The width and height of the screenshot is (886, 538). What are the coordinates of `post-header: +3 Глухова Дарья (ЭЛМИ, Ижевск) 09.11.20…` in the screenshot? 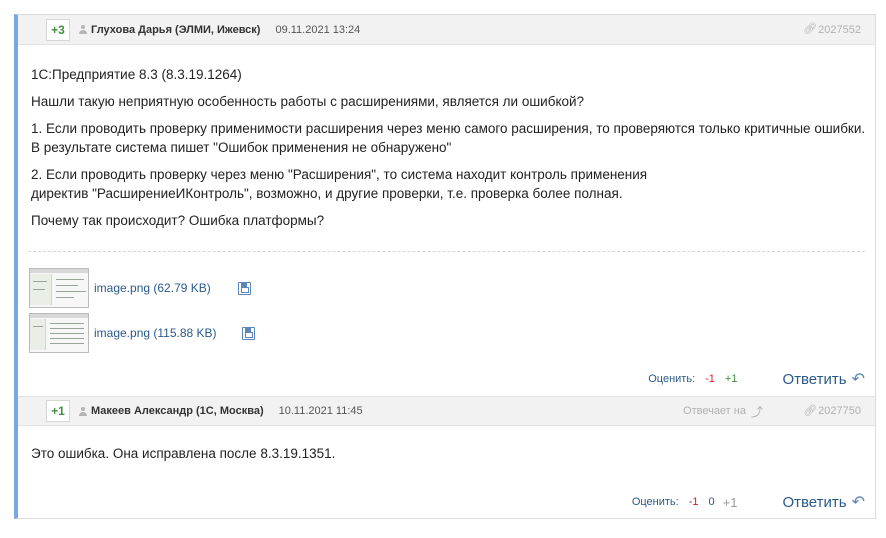 It's located at (446, 30).